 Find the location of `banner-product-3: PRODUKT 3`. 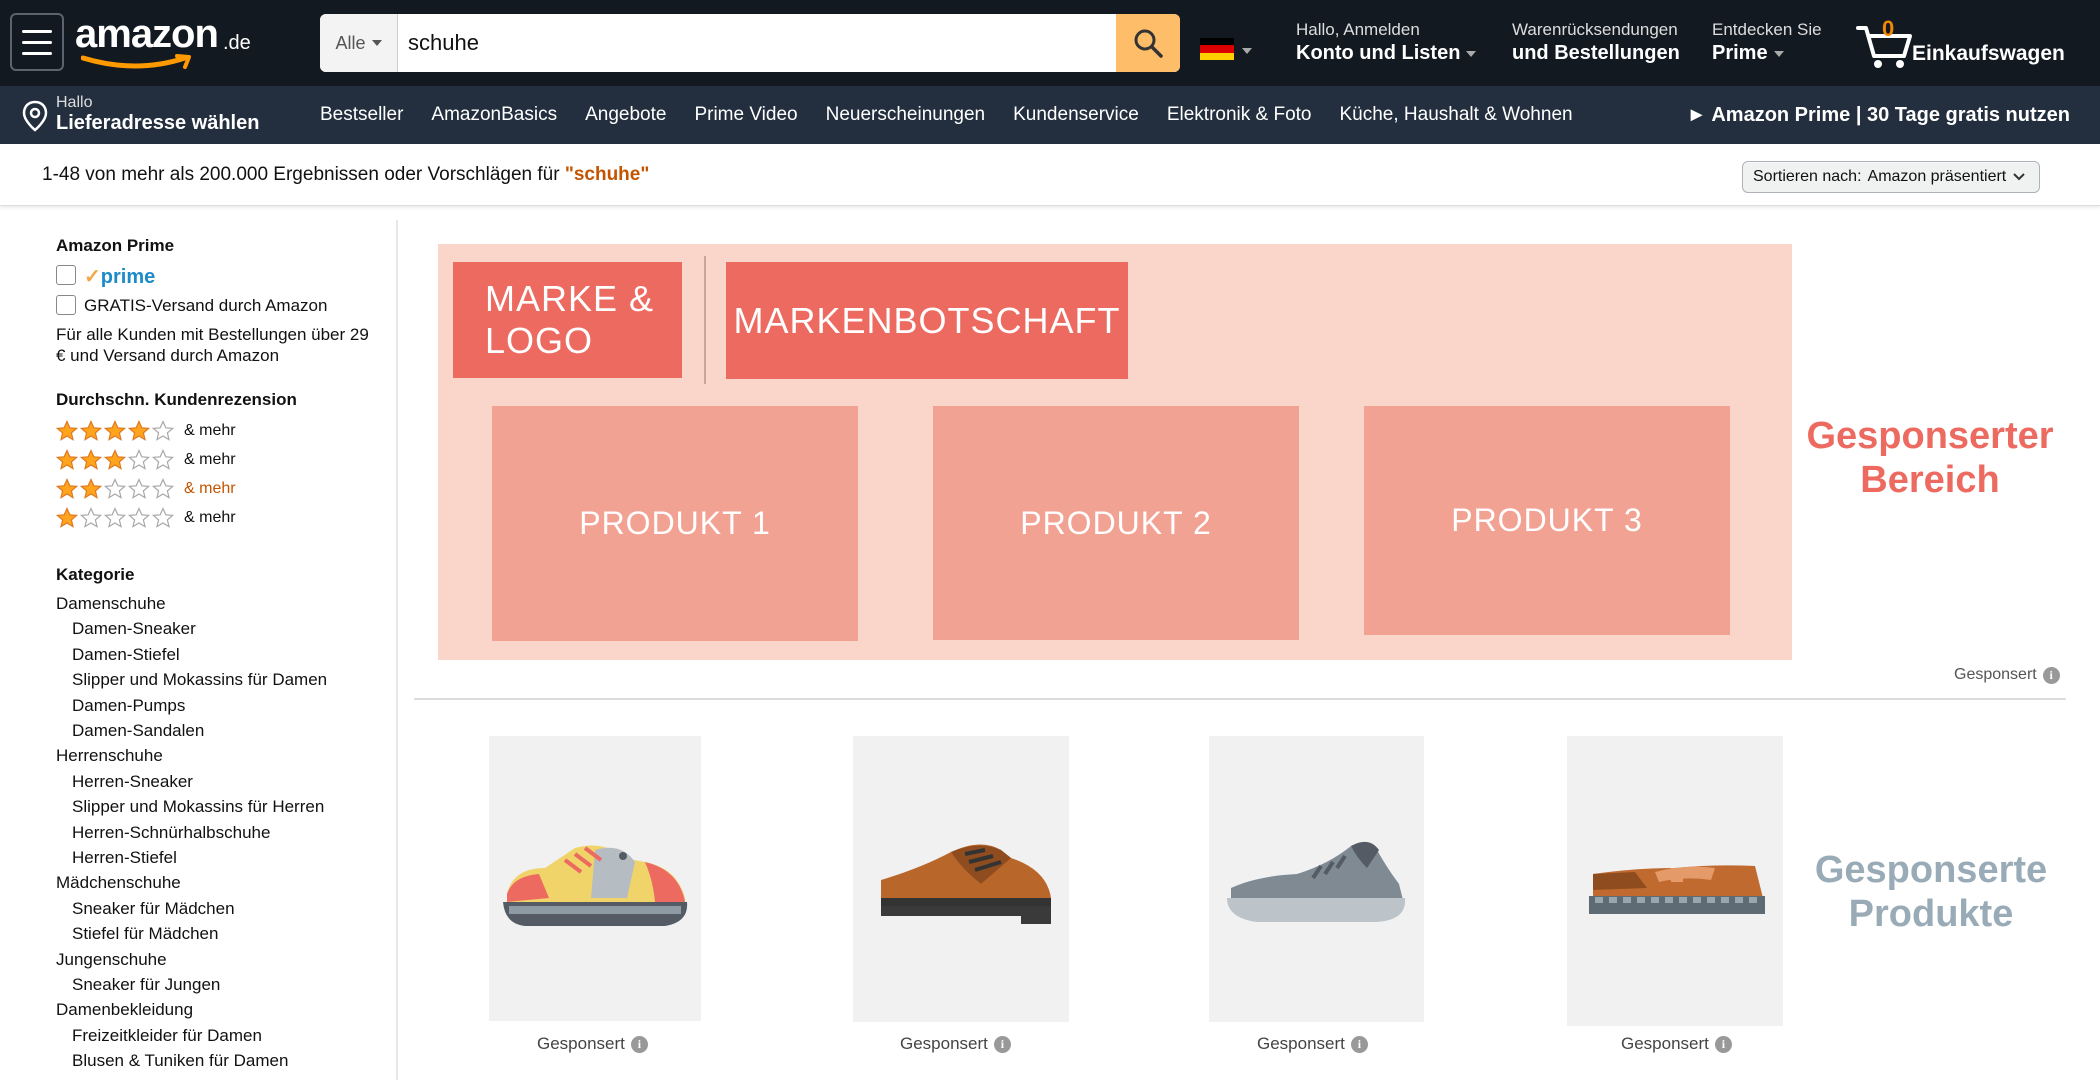

banner-product-3: PRODUKT 3 is located at coordinates (1547, 520).